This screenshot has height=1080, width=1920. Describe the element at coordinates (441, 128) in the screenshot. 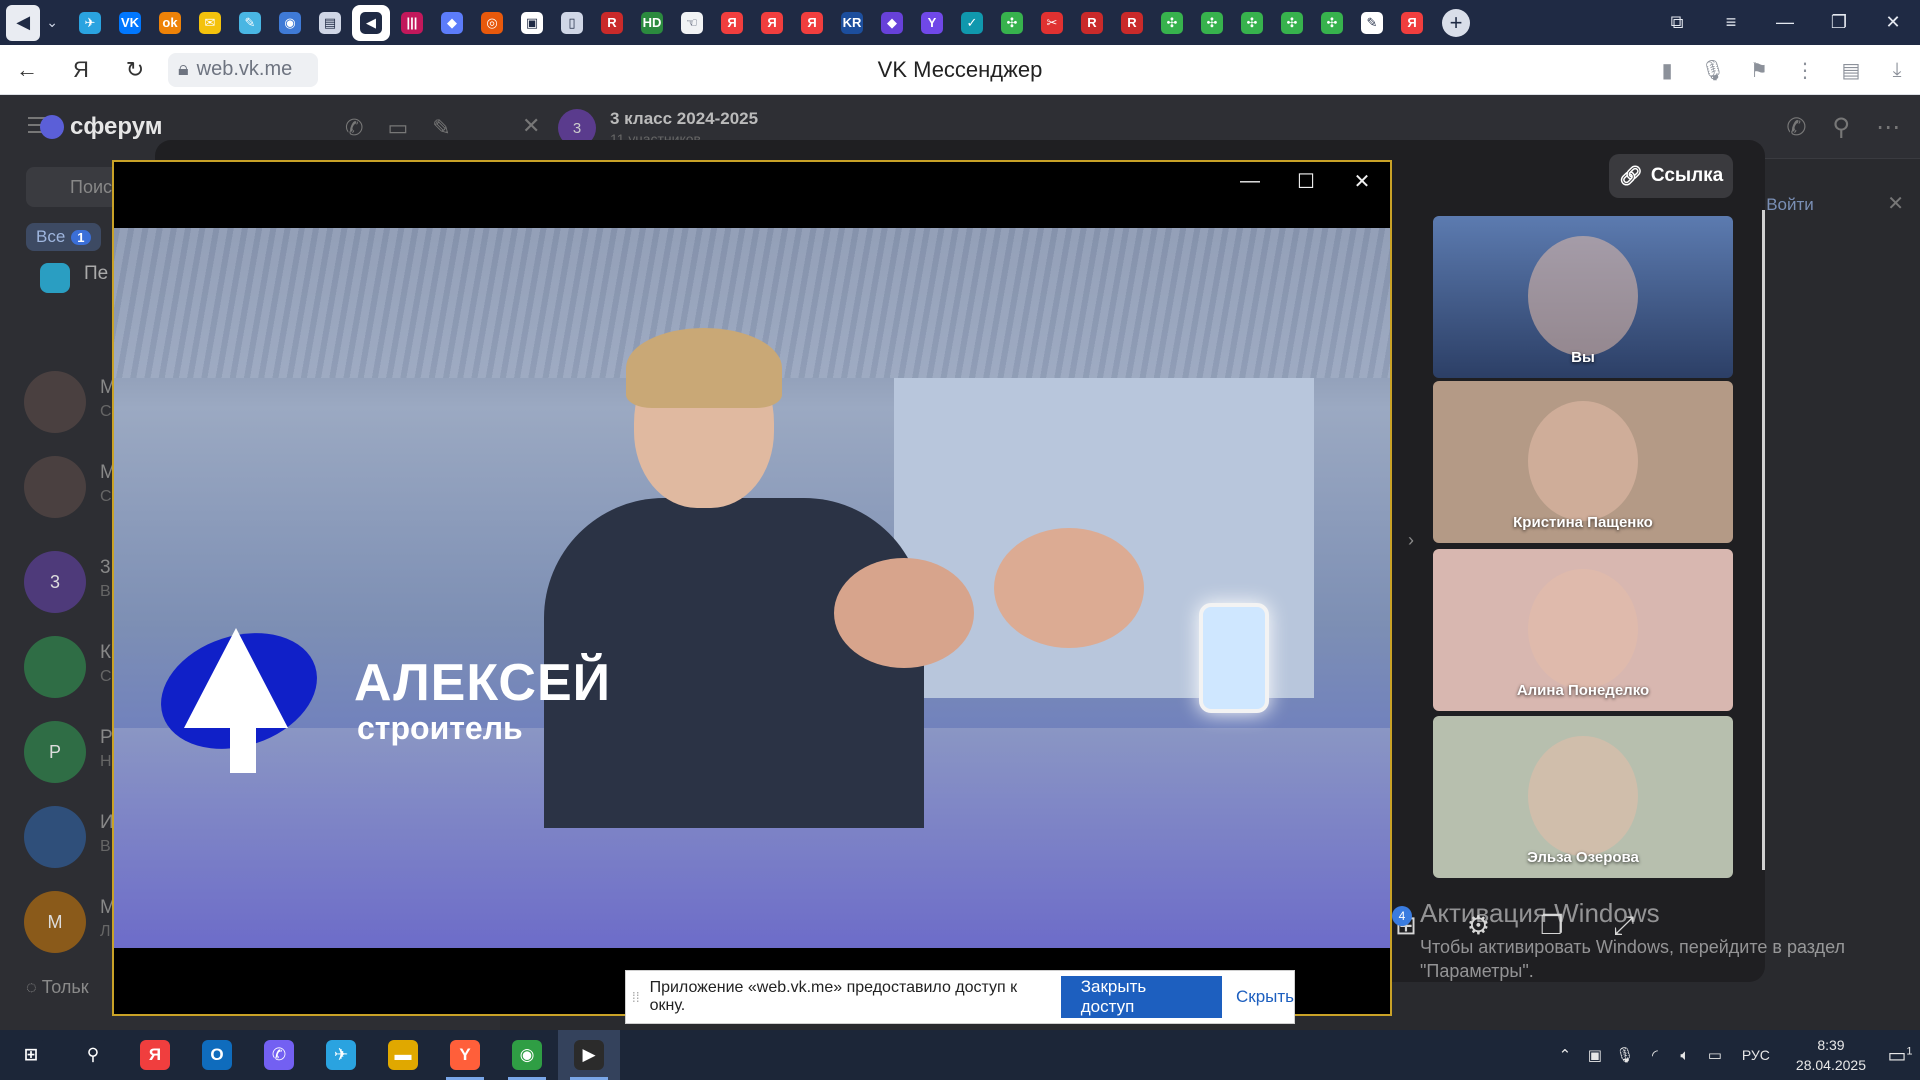

I see `compose-icon: ✎` at that location.